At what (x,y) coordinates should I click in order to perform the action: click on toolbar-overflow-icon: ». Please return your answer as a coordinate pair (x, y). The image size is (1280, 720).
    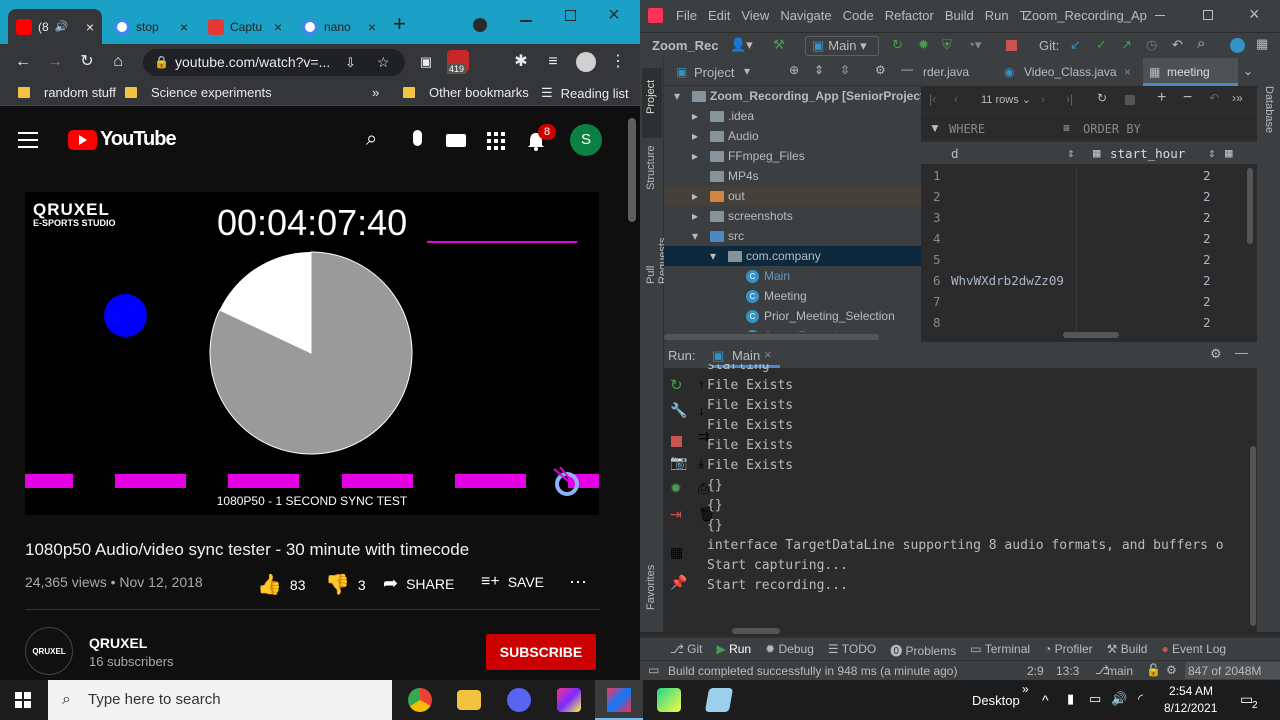
    Looking at the image, I should click on (1025, 689).